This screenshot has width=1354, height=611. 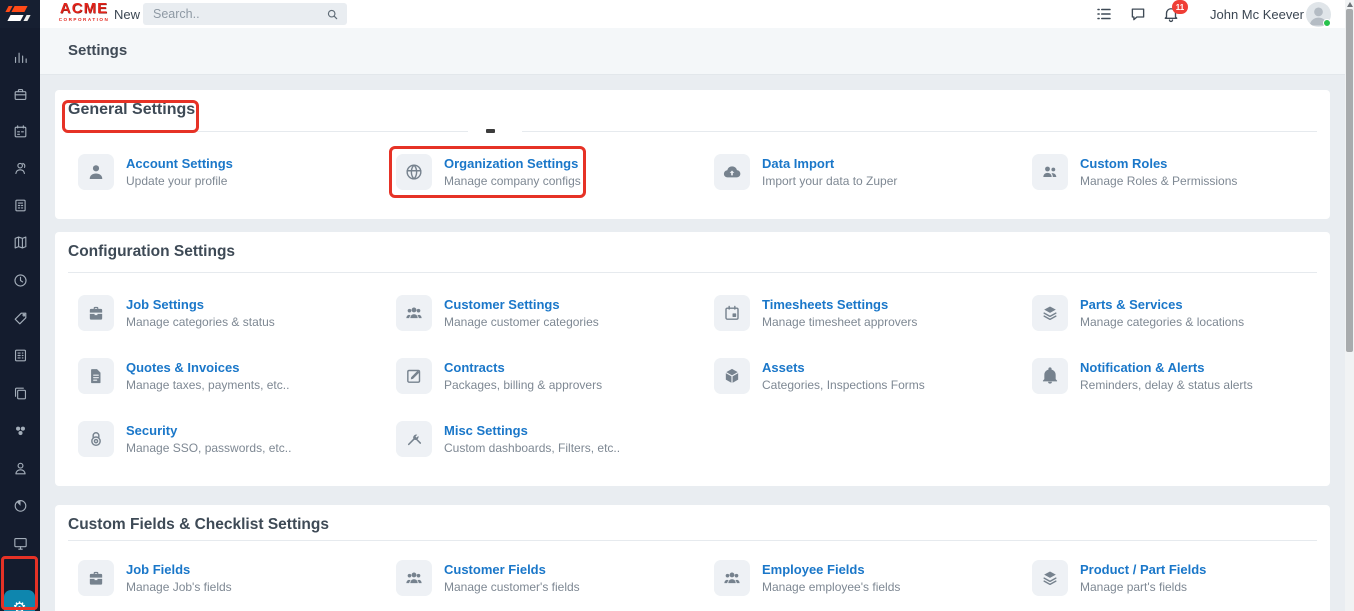 I want to click on item-subtitle: Manage employee's fields, so click(x=831, y=587).